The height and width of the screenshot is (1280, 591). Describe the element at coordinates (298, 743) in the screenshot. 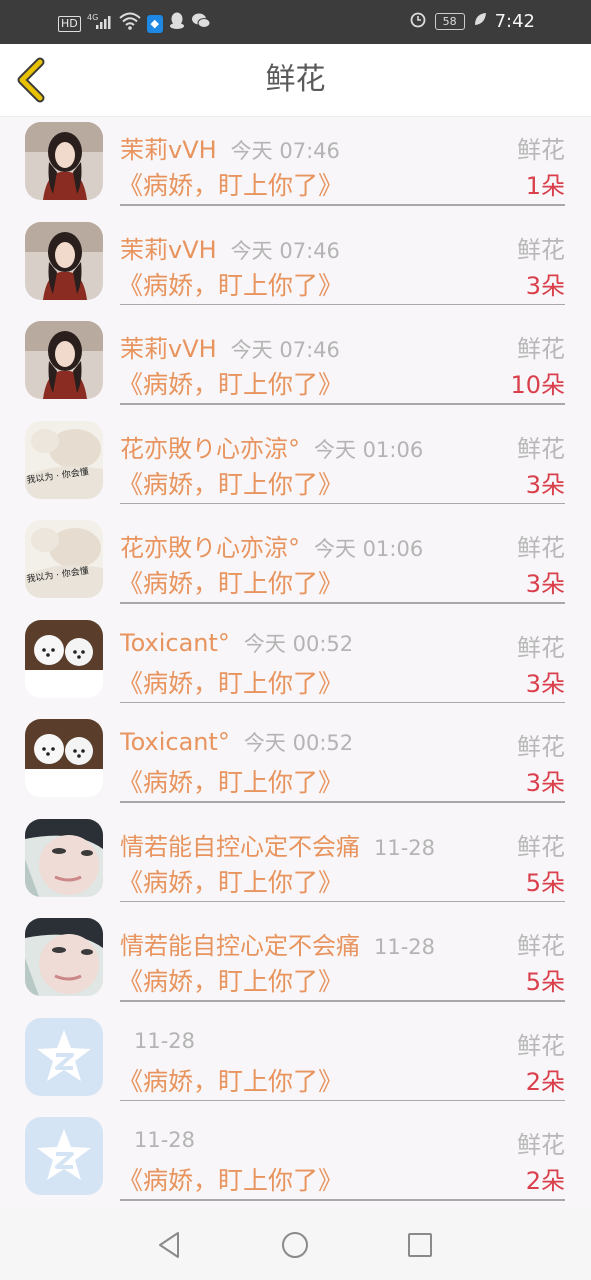

I see `send-time: 今天 00:52` at that location.